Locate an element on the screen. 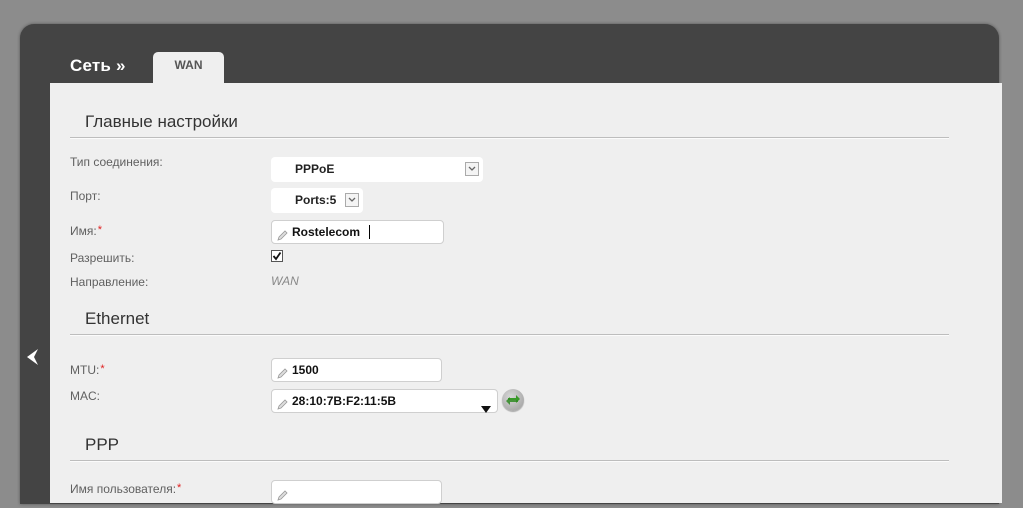 This screenshot has height=508, width=1023. name-label: Имя:* is located at coordinates (86, 231).